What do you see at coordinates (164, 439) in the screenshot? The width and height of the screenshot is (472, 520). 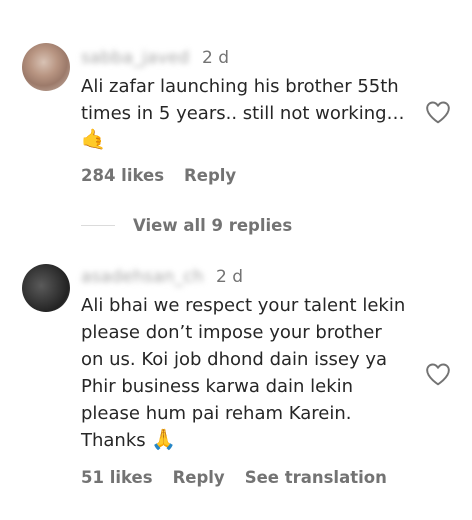 I see `folded-hands-emoji: 🙏` at bounding box center [164, 439].